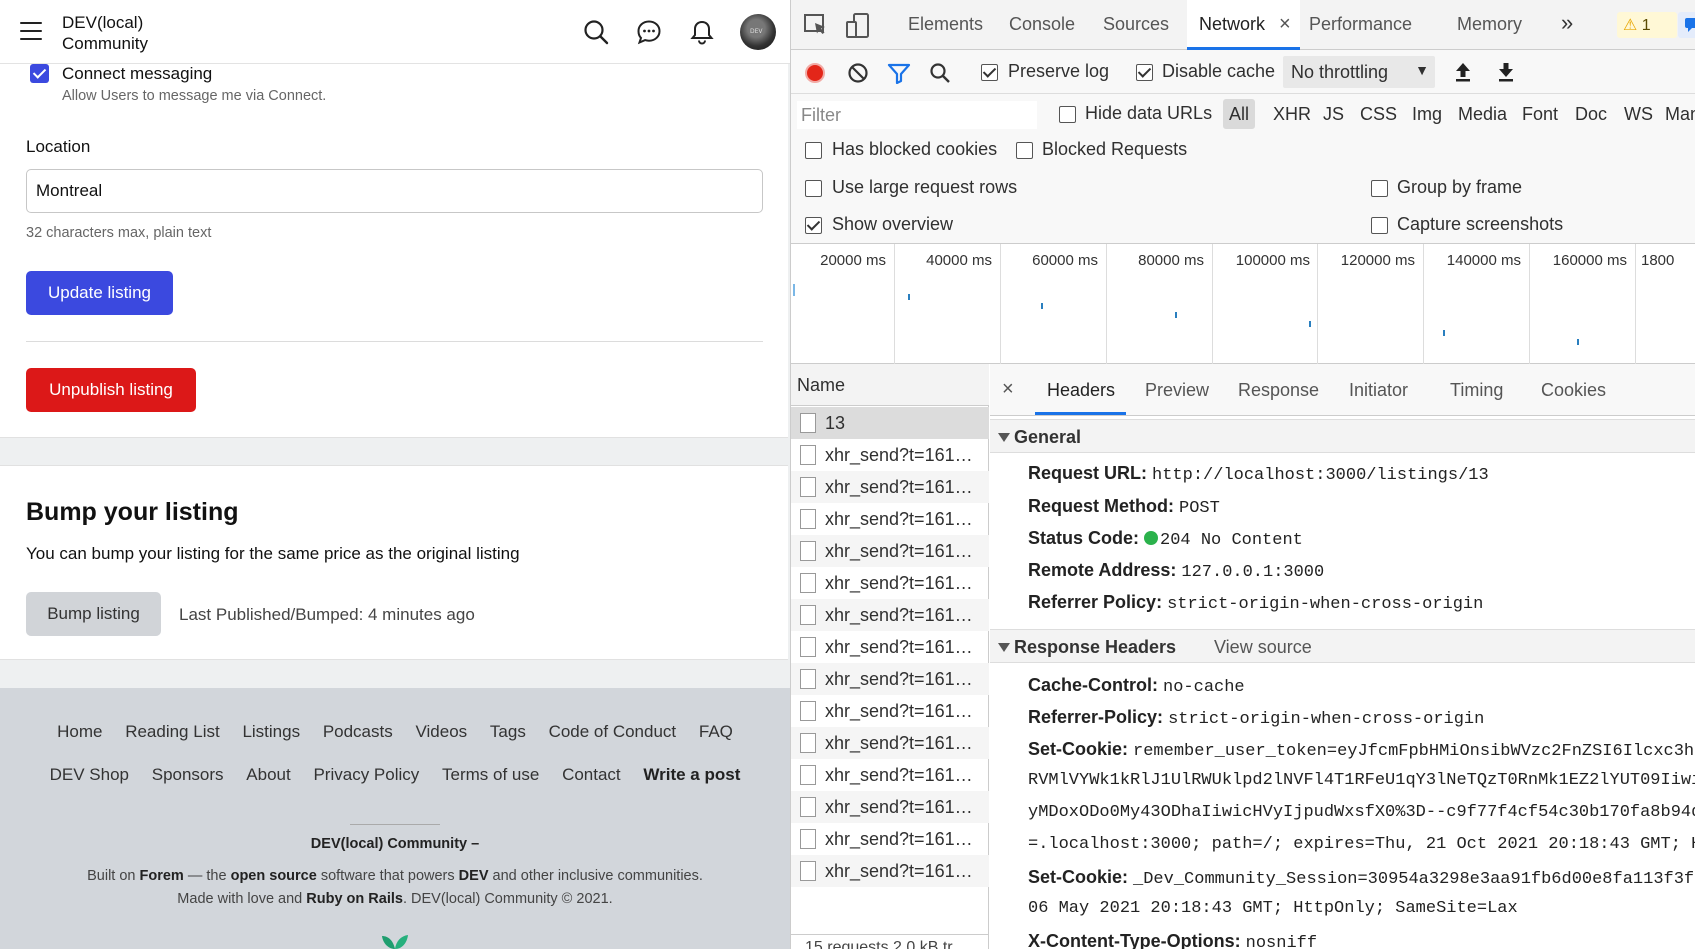  What do you see at coordinates (1024, 150) in the screenshot?
I see `blocked-requests-checkbox` at bounding box center [1024, 150].